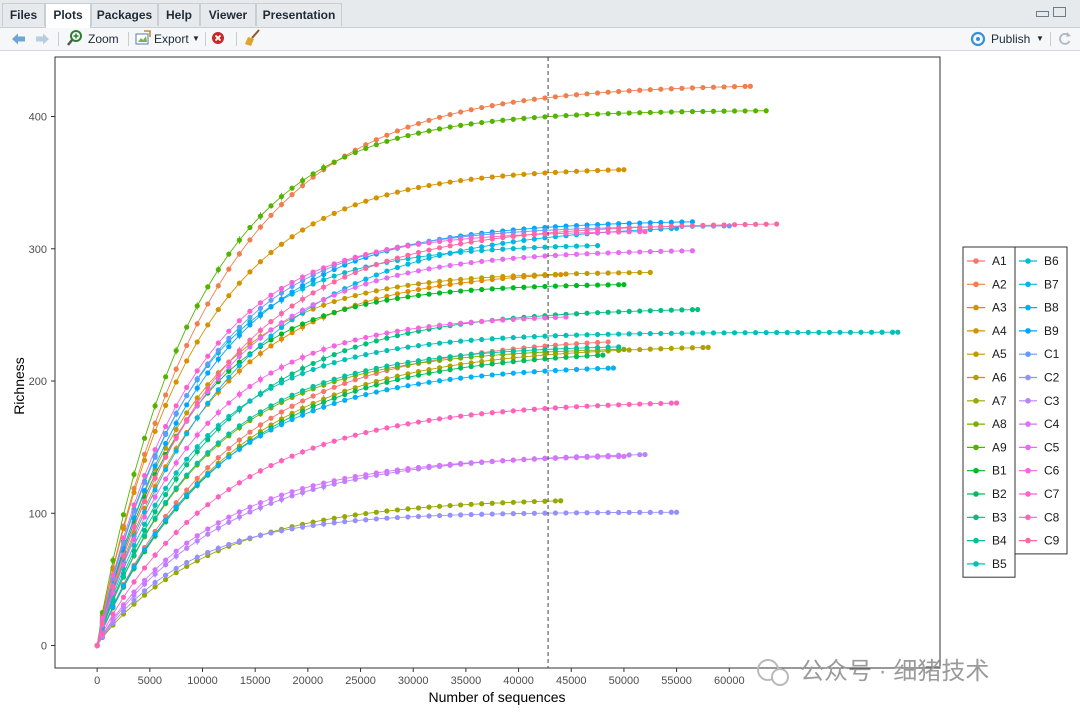 The width and height of the screenshot is (1080, 720). Describe the element at coordinates (171, 39) in the screenshot. I see `export-label: Export` at that location.